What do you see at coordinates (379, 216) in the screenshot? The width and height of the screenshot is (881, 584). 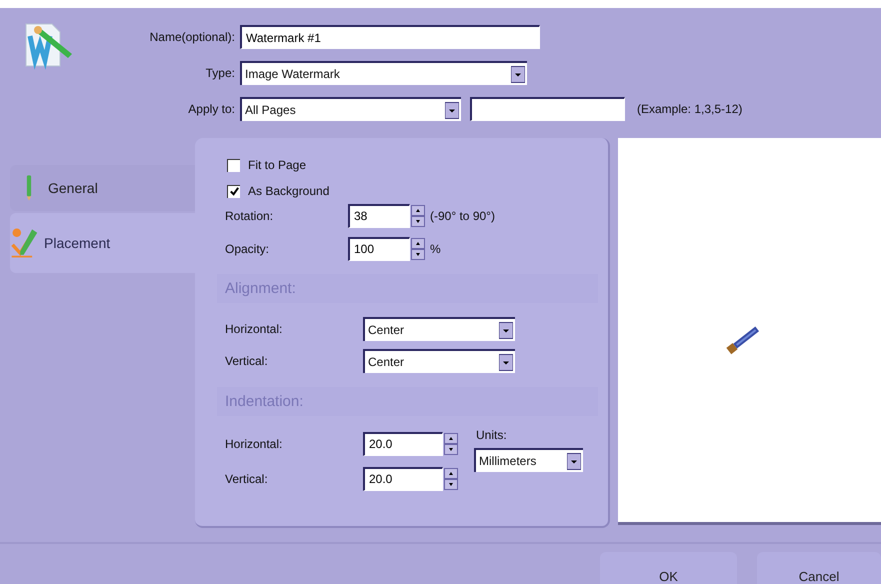 I see `spin-input-field: 38` at bounding box center [379, 216].